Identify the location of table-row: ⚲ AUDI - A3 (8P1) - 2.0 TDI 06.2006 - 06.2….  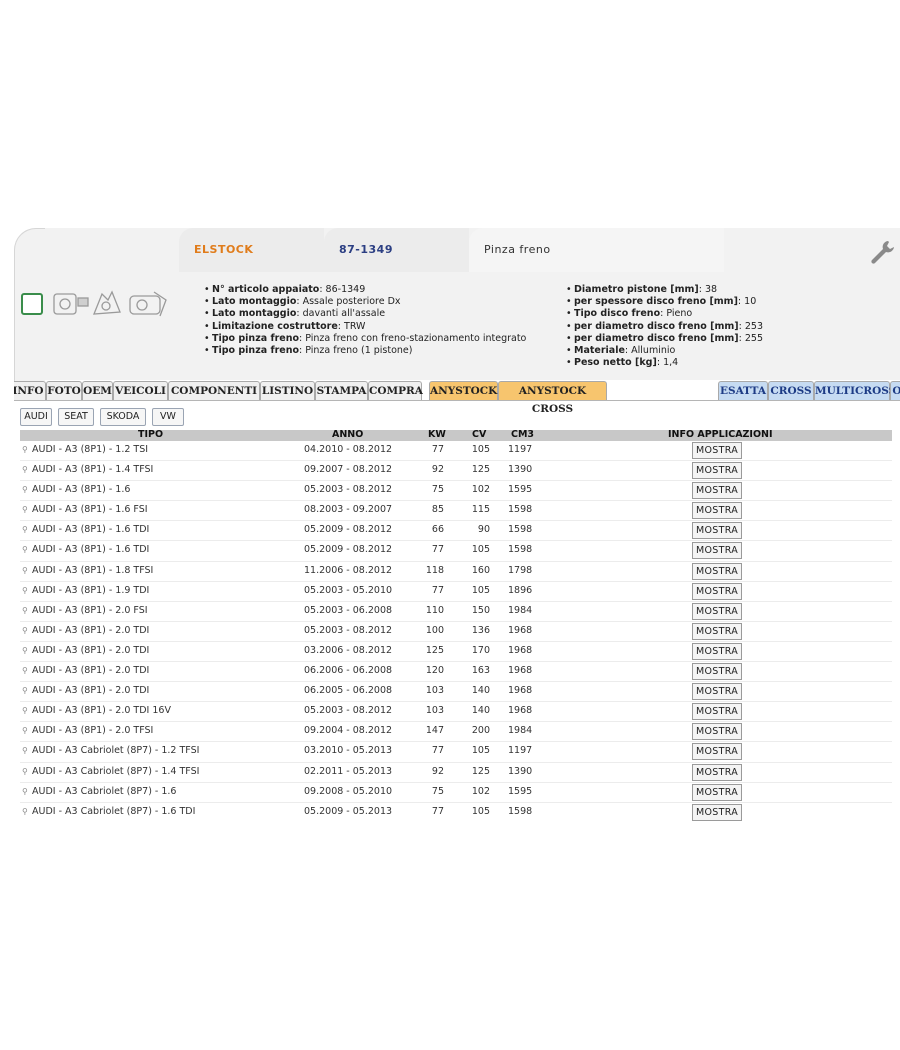
(456, 672).